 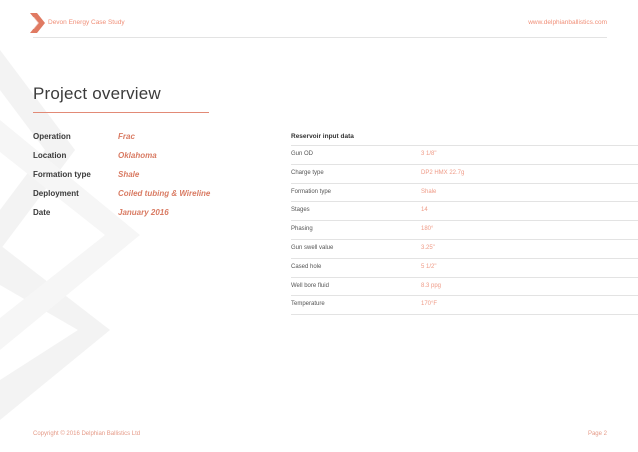 I want to click on header-divider, so click(x=320, y=37).